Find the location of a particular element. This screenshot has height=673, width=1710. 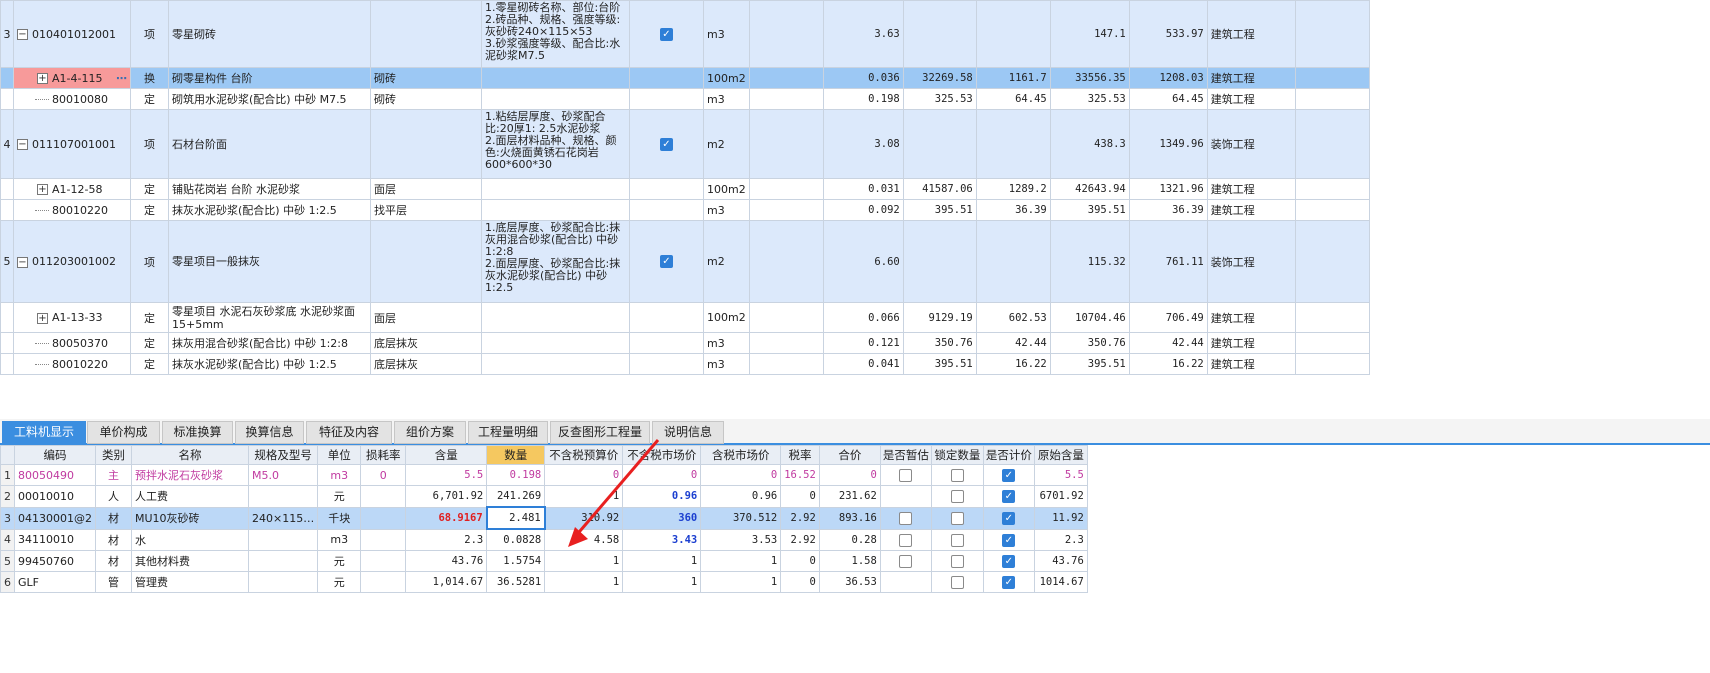

item-quantity: 0.041 is located at coordinates (863, 364).